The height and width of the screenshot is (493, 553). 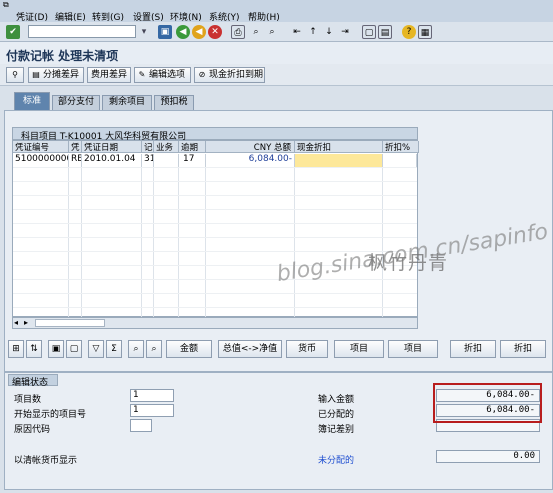 I want to click on prev-page-icon: ↑, so click(x=313, y=32).